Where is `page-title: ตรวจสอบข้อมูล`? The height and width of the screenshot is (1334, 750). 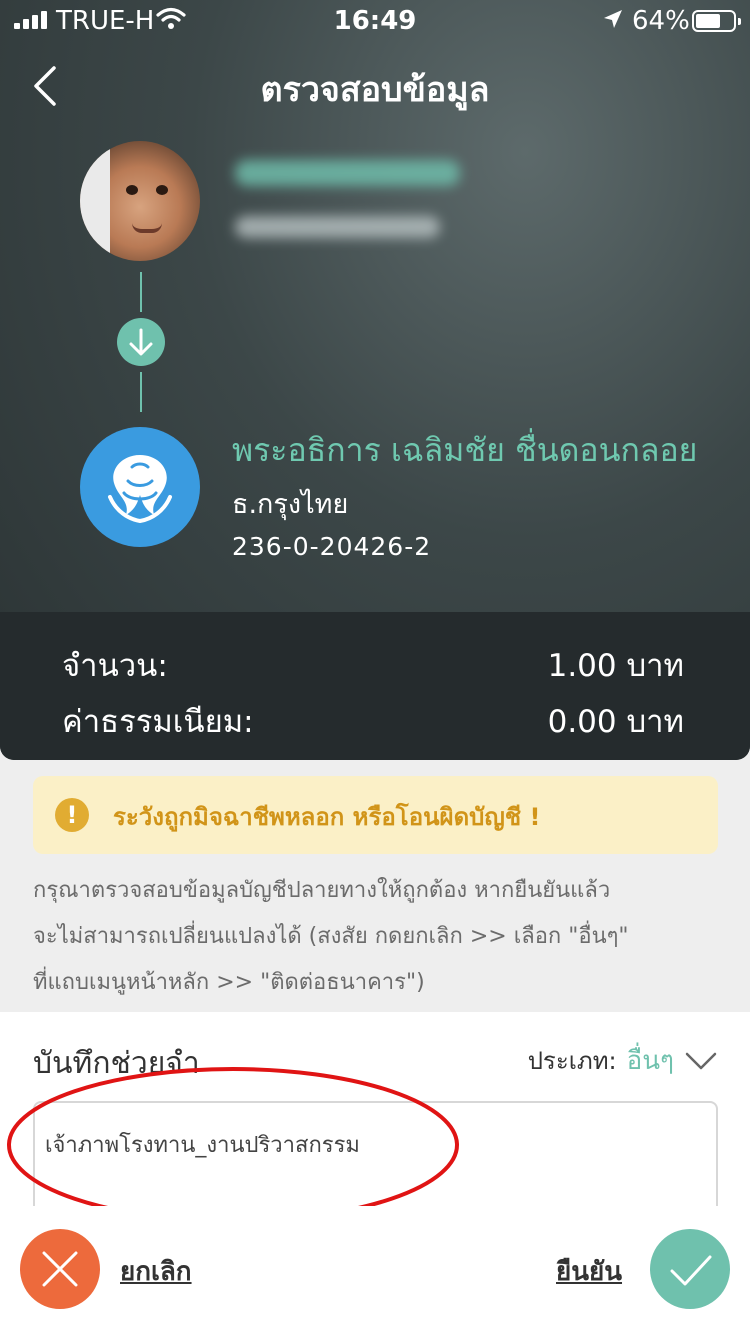
page-title: ตรวจสอบข้อมูล is located at coordinates (375, 90).